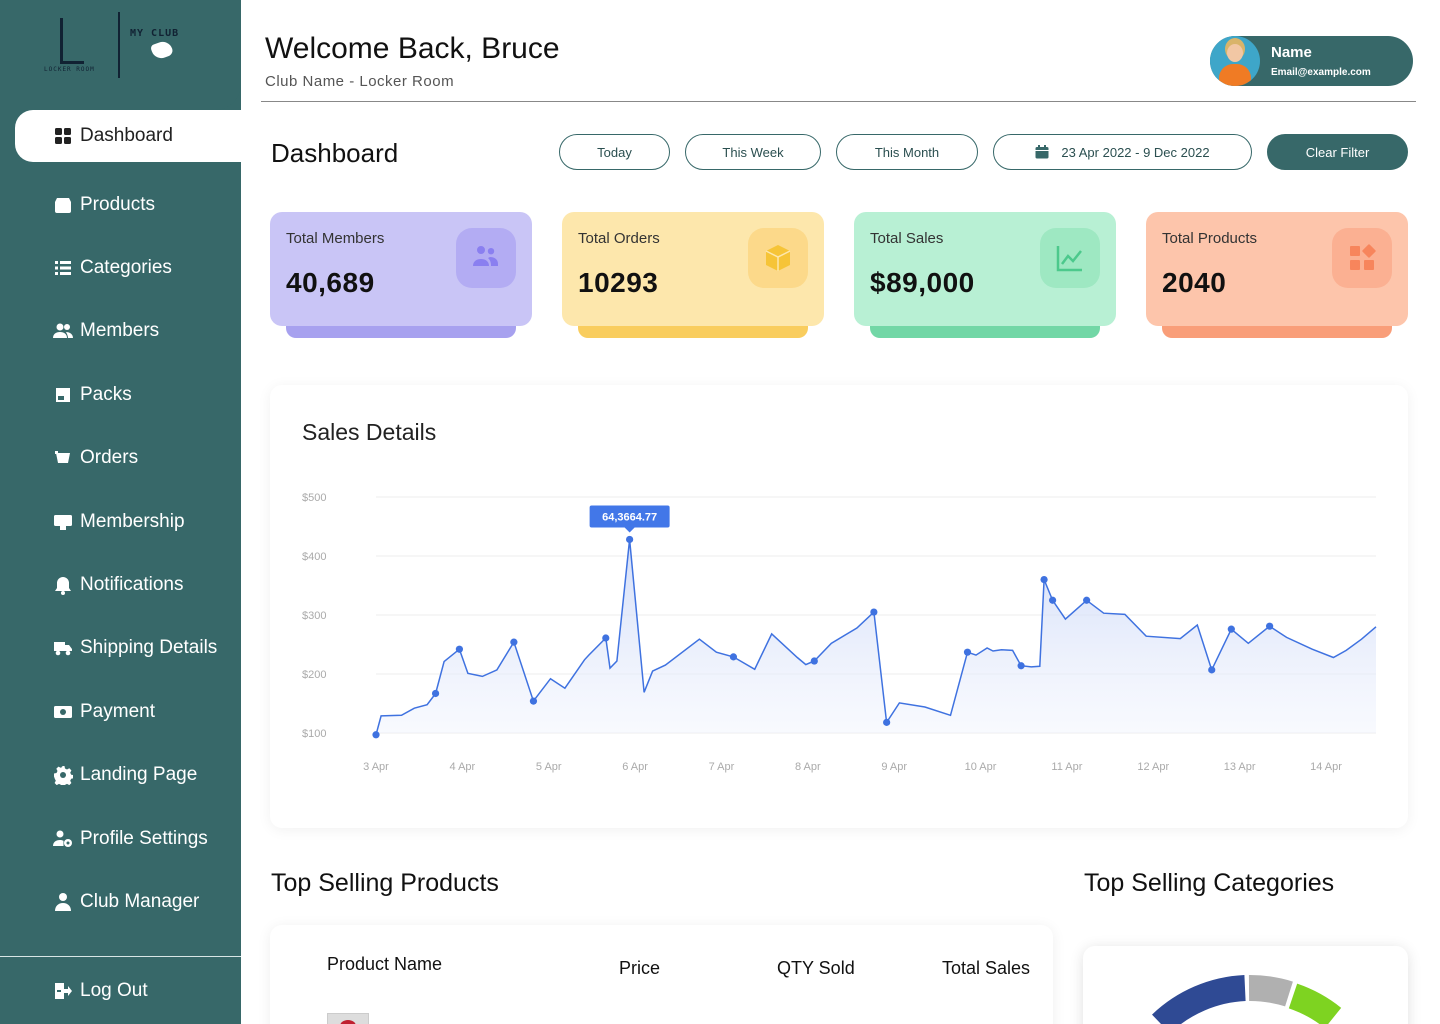 This screenshot has height=1024, width=1440. Describe the element at coordinates (693, 269) in the screenshot. I see `stat-card-total-orders: Total Orders 10293` at that location.